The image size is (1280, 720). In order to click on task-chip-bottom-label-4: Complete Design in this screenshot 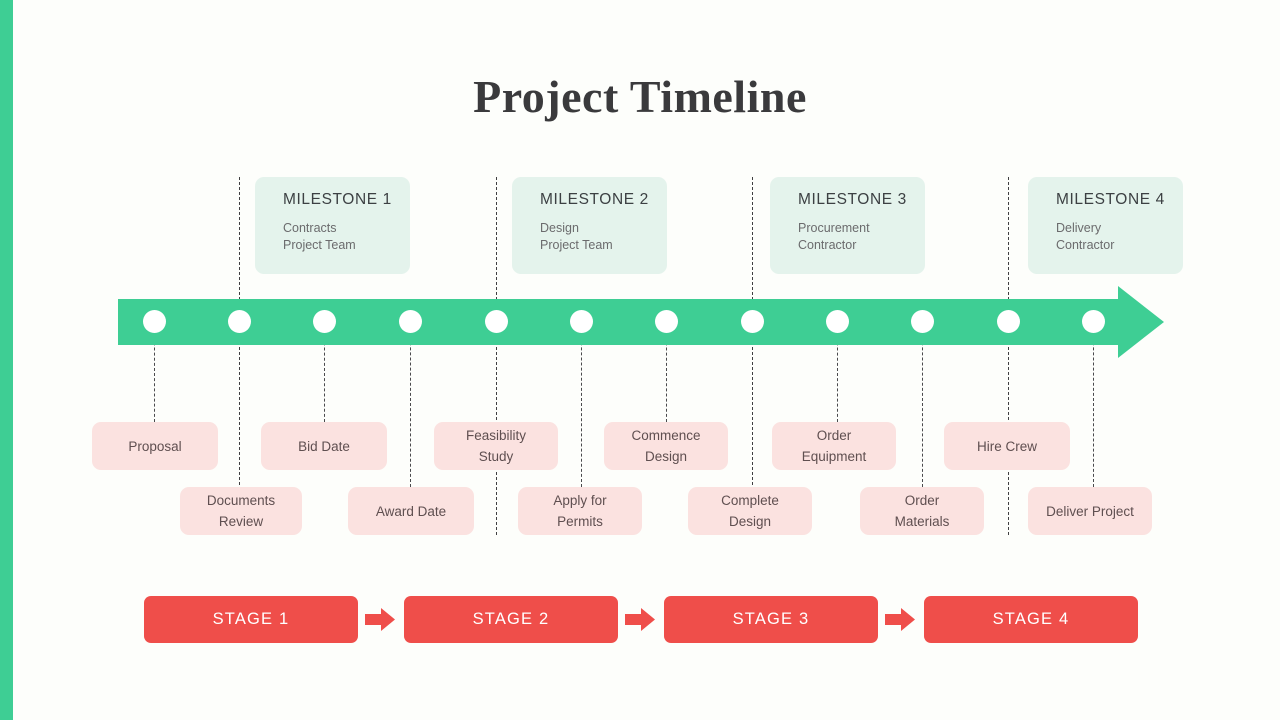, I will do `click(750, 511)`.